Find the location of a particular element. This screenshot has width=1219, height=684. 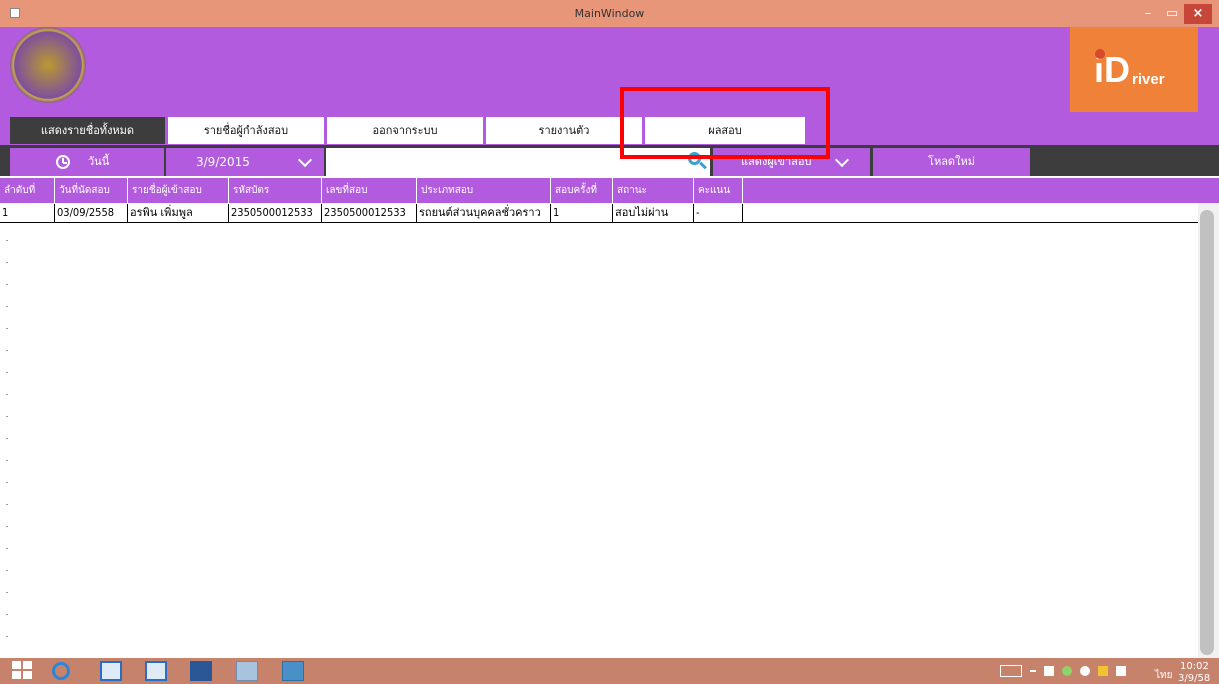

column-header-score: คะแนน is located at coordinates (718, 190).